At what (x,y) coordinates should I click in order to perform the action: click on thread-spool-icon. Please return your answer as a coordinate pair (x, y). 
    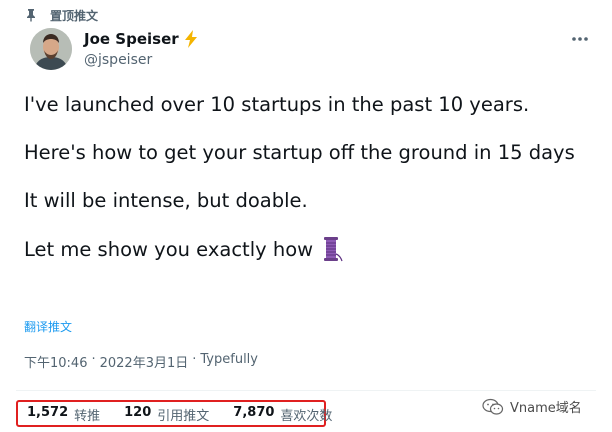
    Looking at the image, I should click on (333, 249).